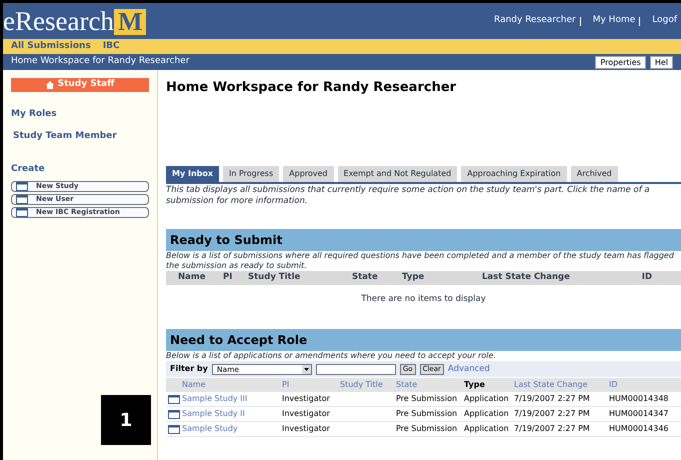 This screenshot has width=681, height=460. Describe the element at coordinates (535, 21) in the screenshot. I see `header-link: Randy Researcher` at that location.